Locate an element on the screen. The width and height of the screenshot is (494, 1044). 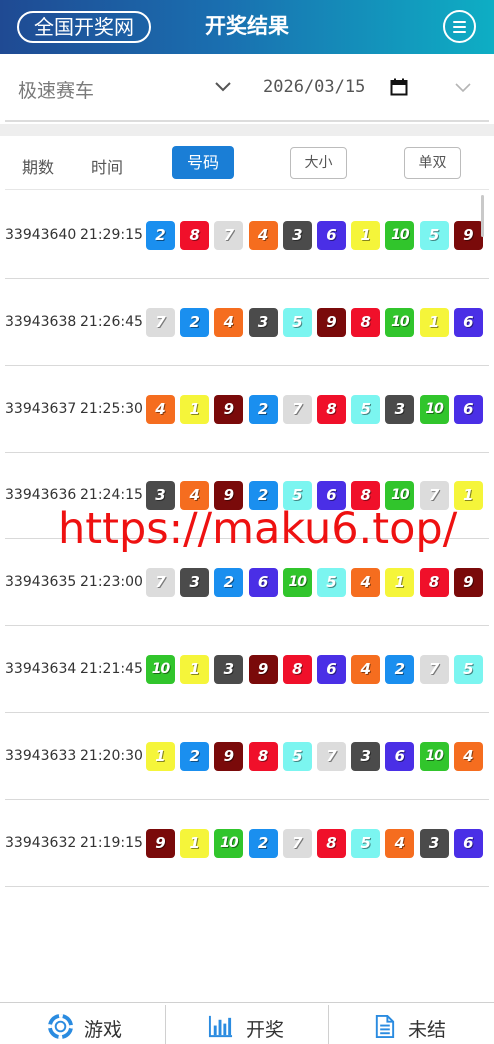
watermark-url: https://maku6.top/ is located at coordinates (258, 529).